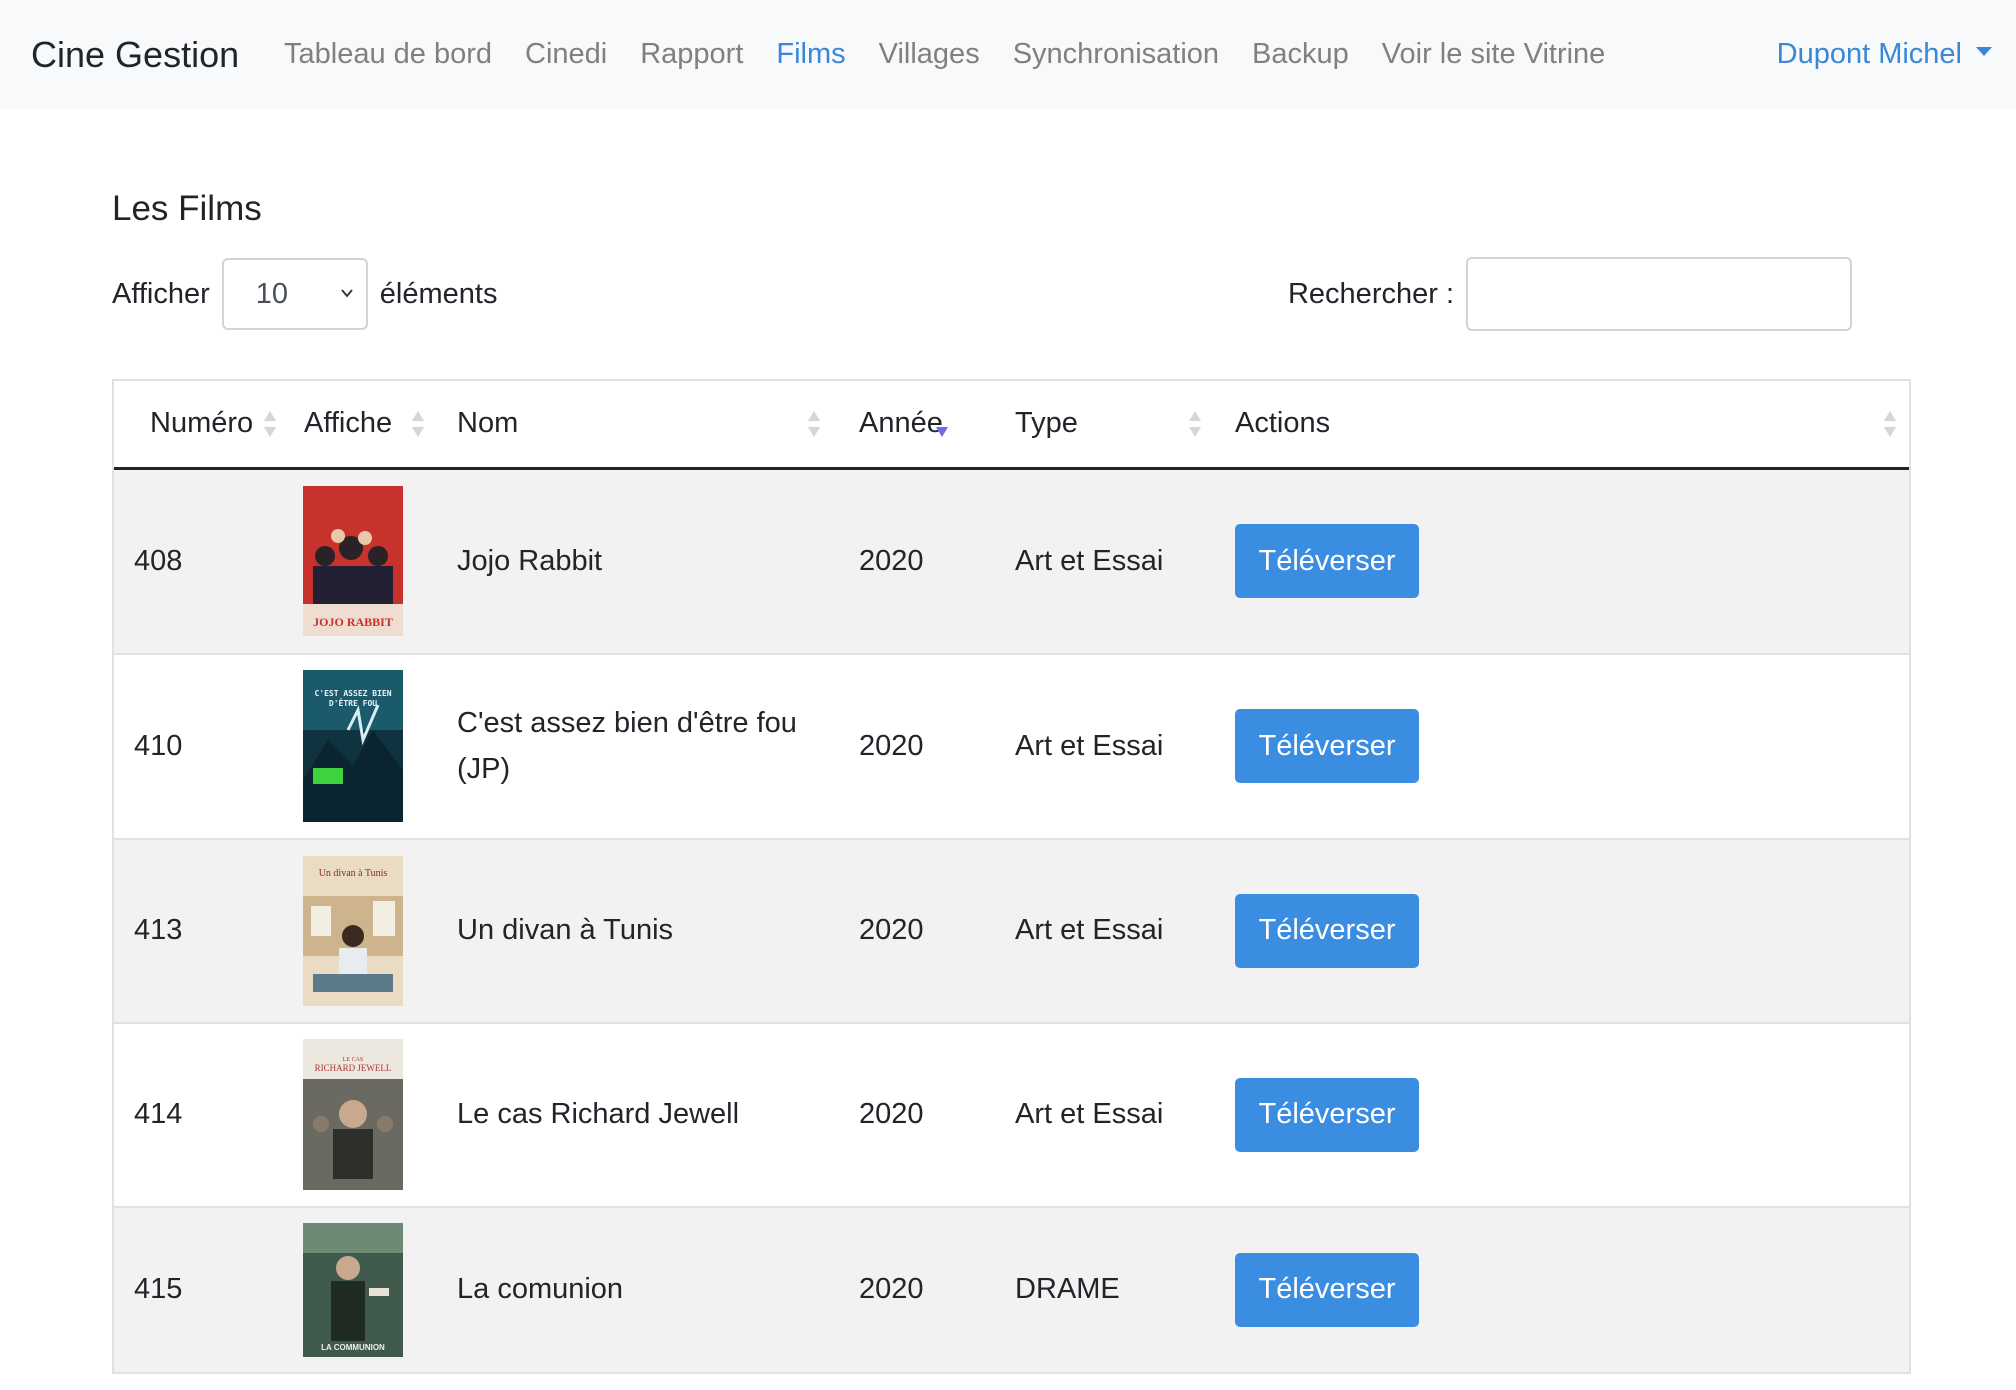 The image size is (2016, 1390). I want to click on cell-nom: Un divan à Tunis, so click(647, 931).